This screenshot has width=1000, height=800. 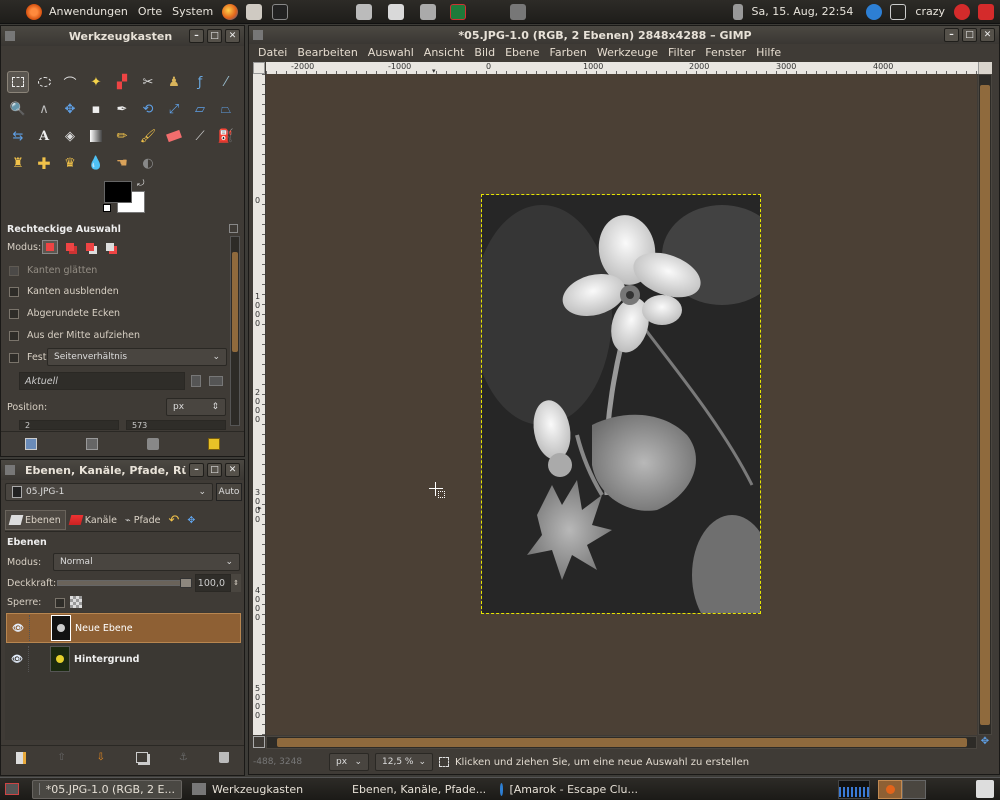 What do you see at coordinates (60, 603) in the screenshot?
I see `lock-pixels-checkbox` at bounding box center [60, 603].